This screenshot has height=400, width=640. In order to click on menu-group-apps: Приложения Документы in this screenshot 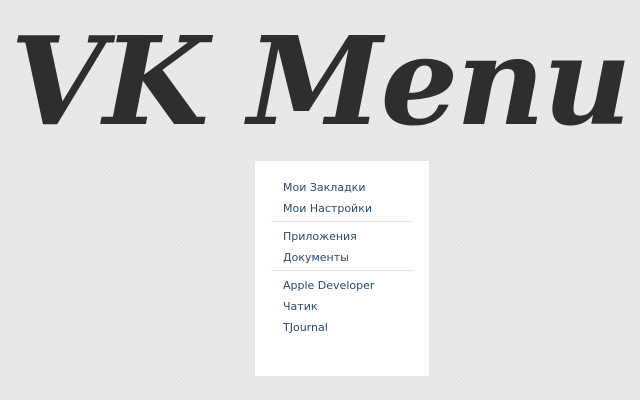, I will do `click(342, 247)`.